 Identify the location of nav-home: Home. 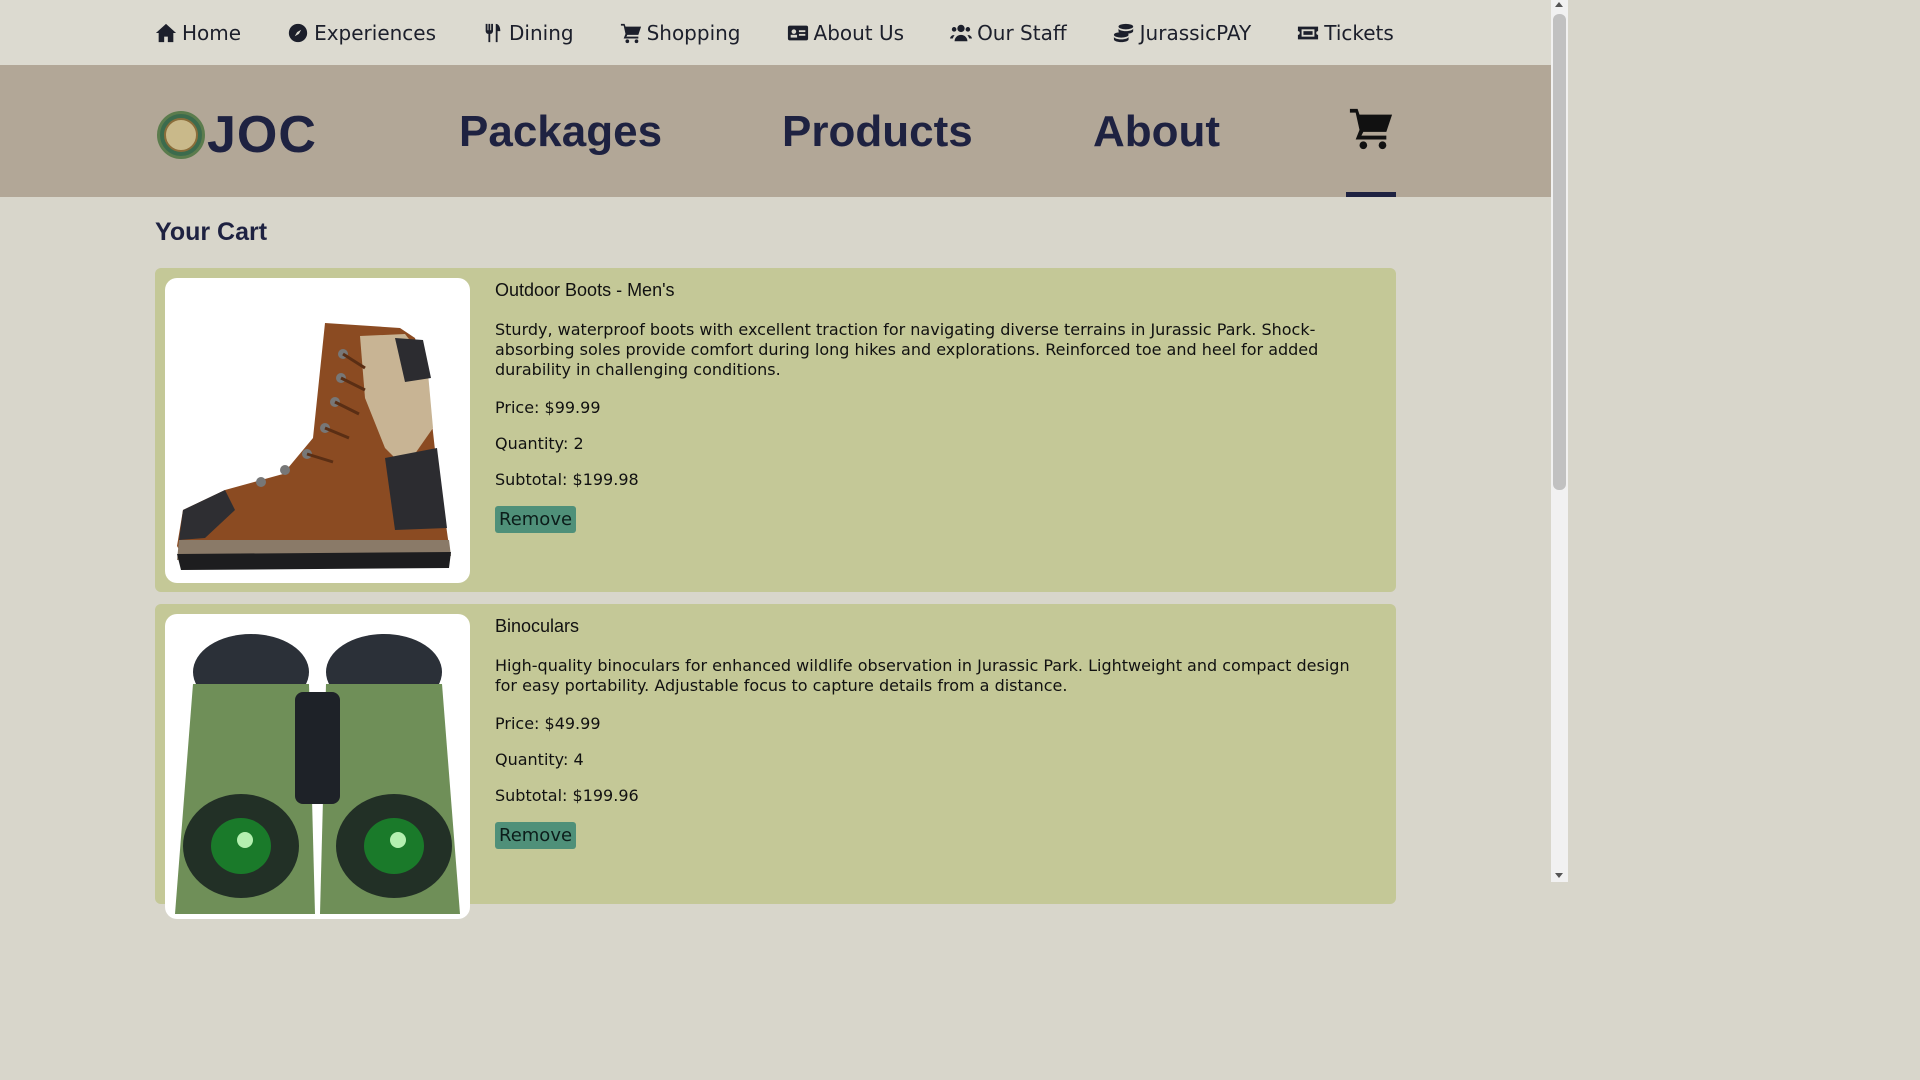
(198, 33).